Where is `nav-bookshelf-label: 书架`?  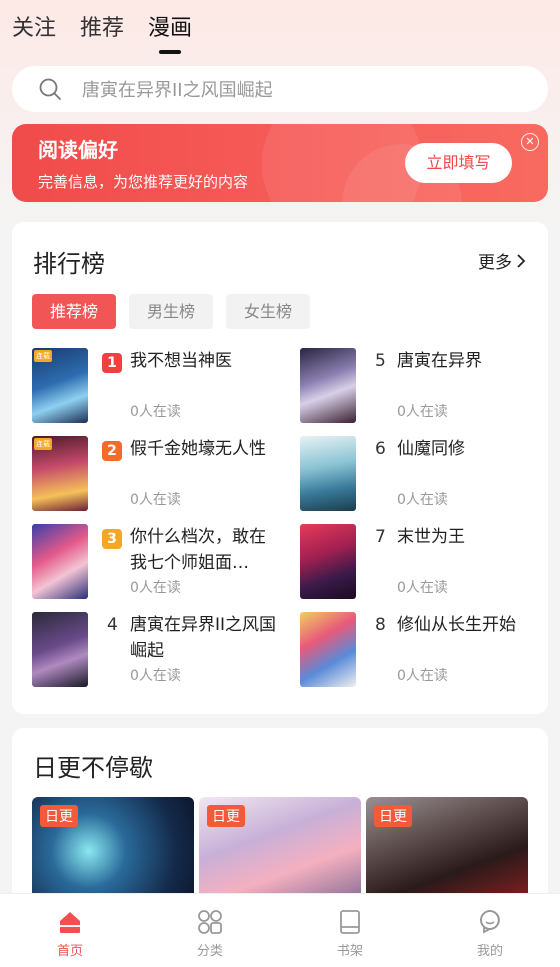 nav-bookshelf-label: 书架 is located at coordinates (349, 951).